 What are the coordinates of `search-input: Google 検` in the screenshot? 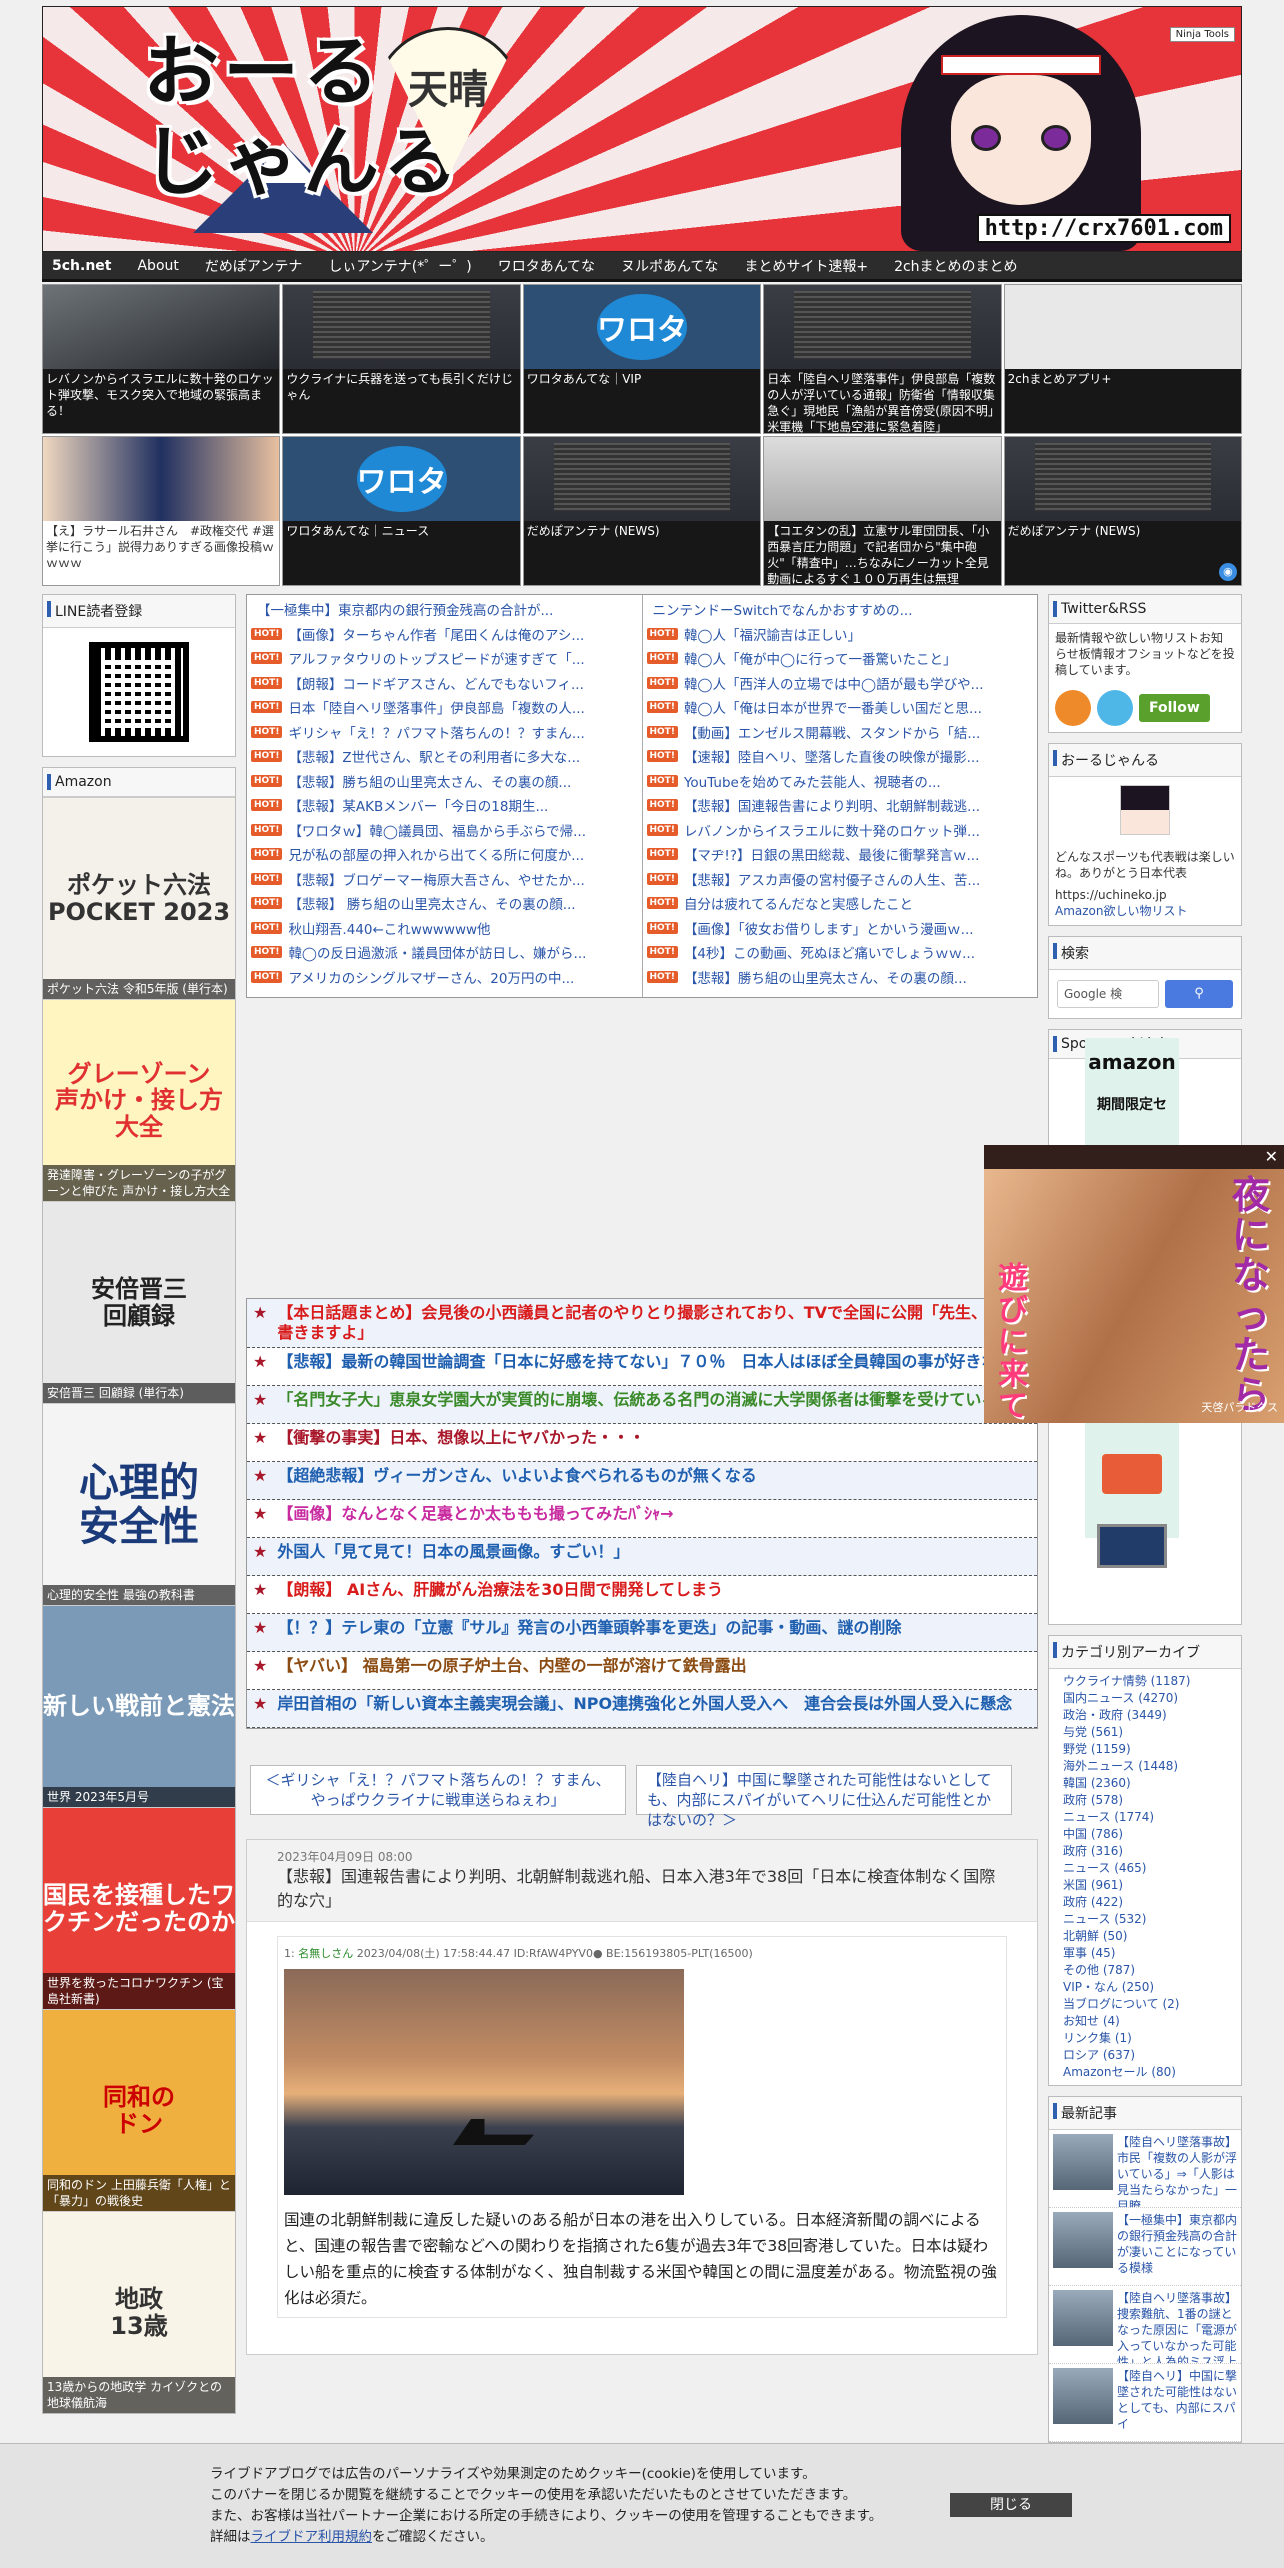 It's located at (1108, 994).